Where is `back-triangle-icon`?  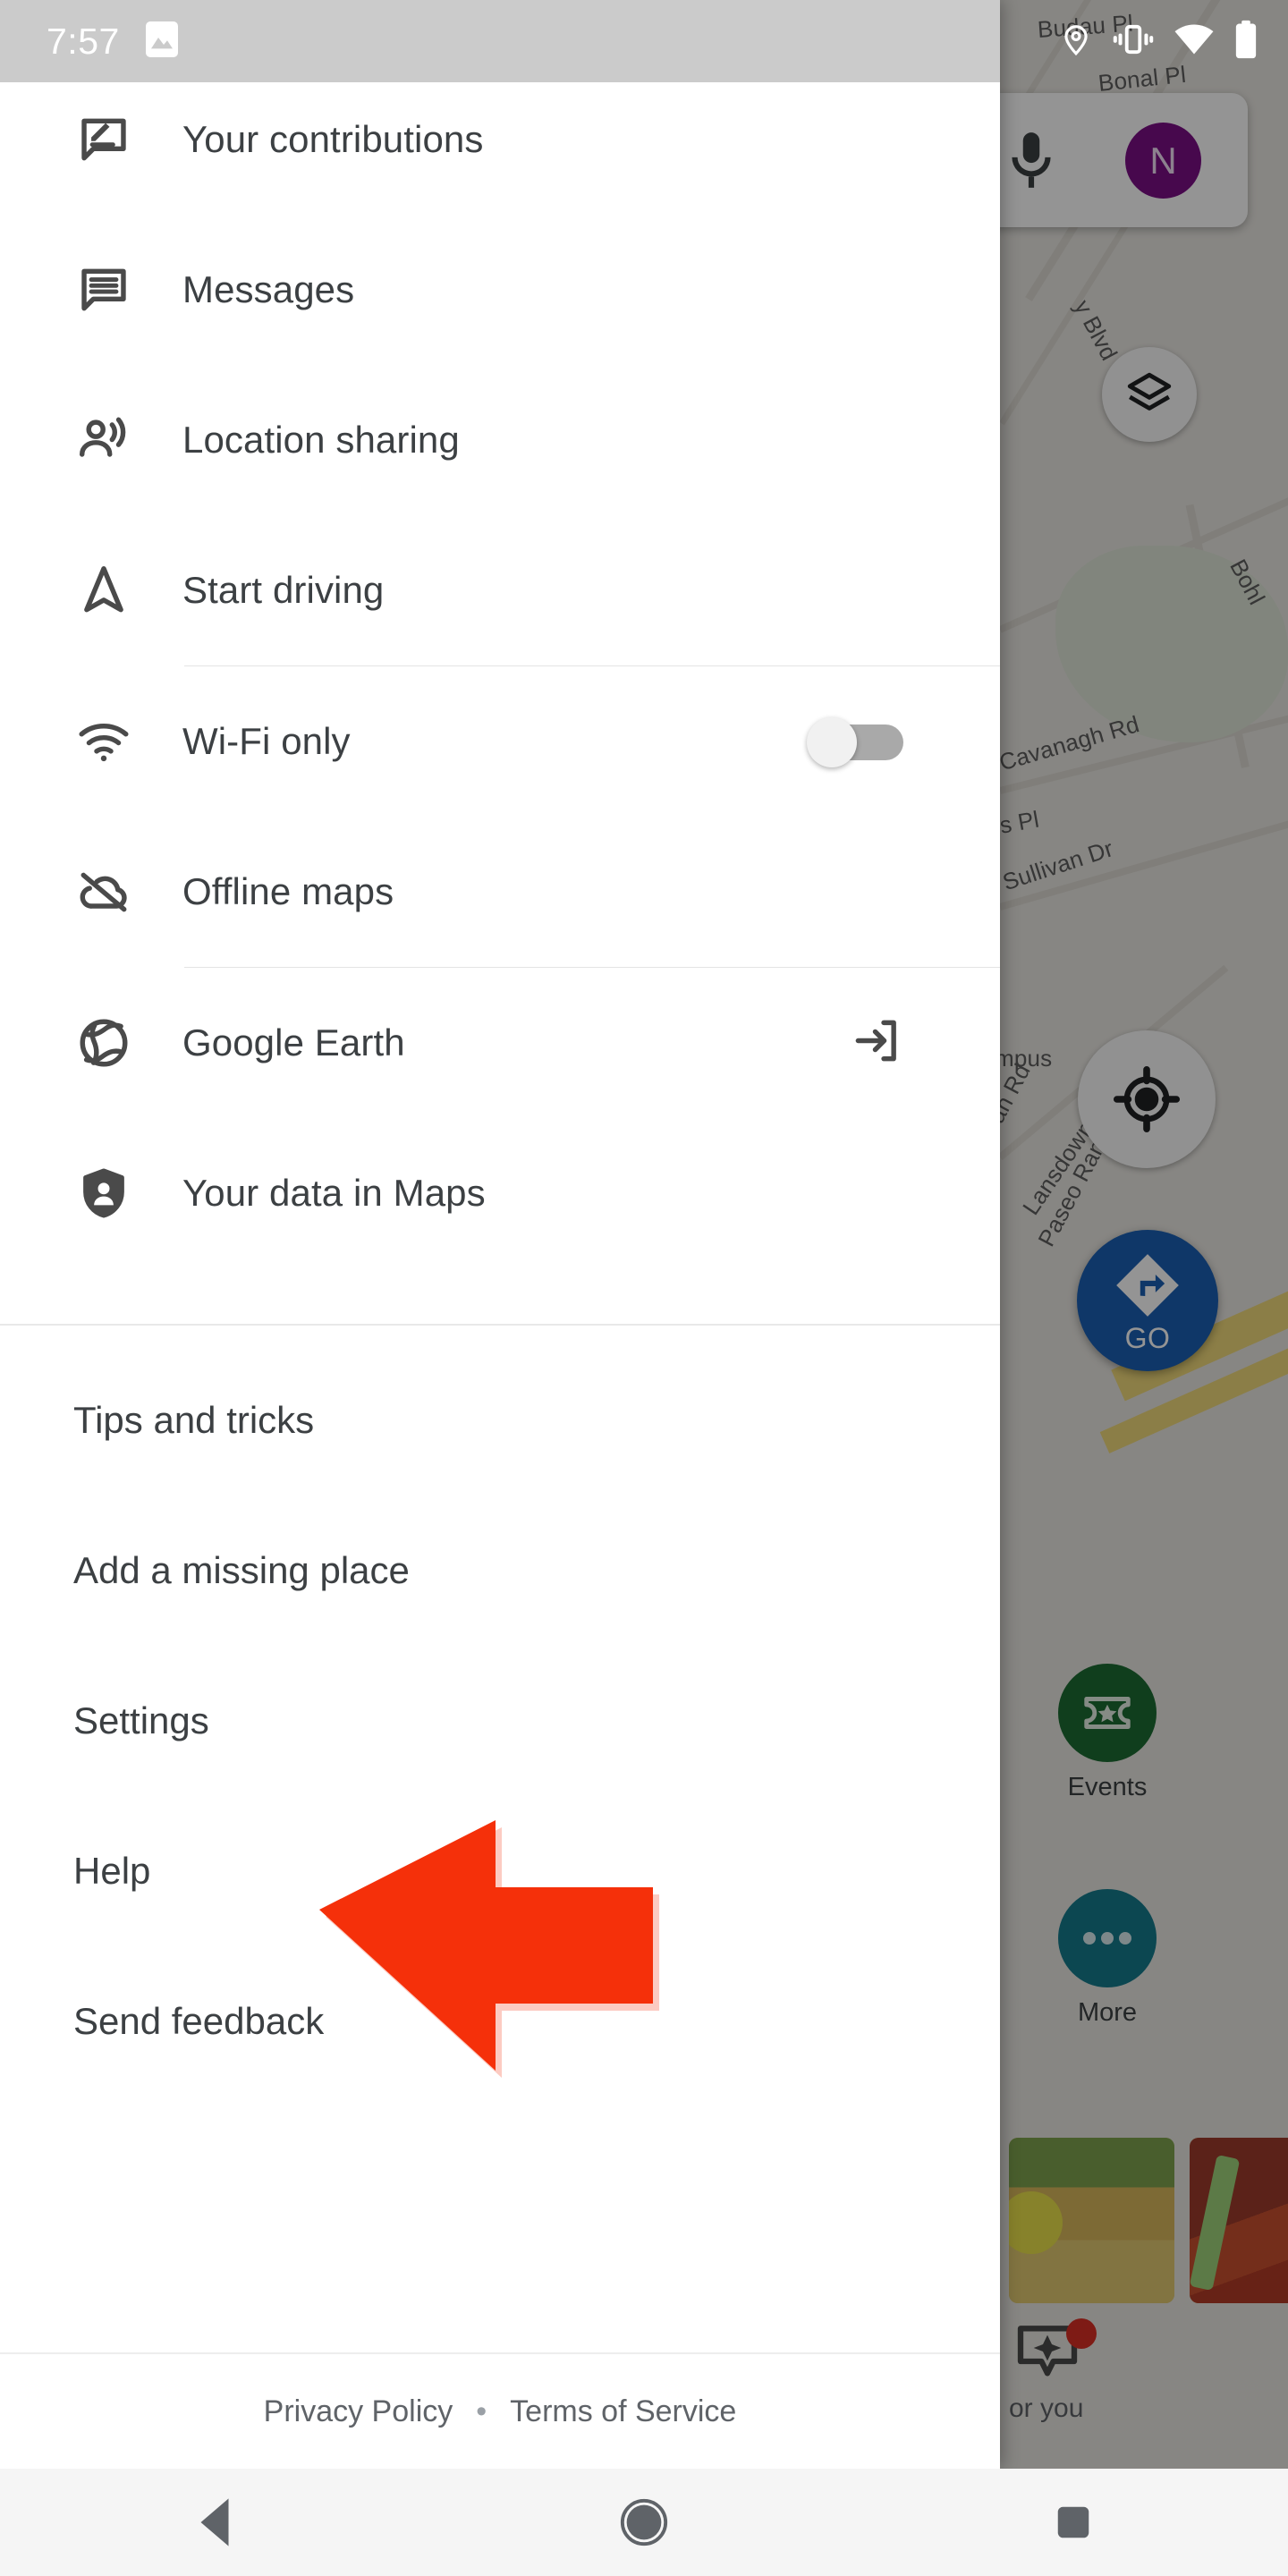
back-triangle-icon is located at coordinates (214, 2522).